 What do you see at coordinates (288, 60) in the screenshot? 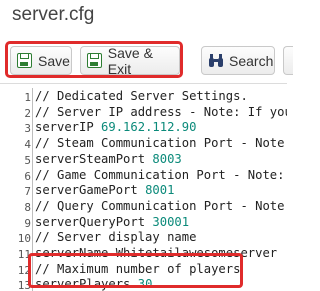
I see `more-button` at bounding box center [288, 60].